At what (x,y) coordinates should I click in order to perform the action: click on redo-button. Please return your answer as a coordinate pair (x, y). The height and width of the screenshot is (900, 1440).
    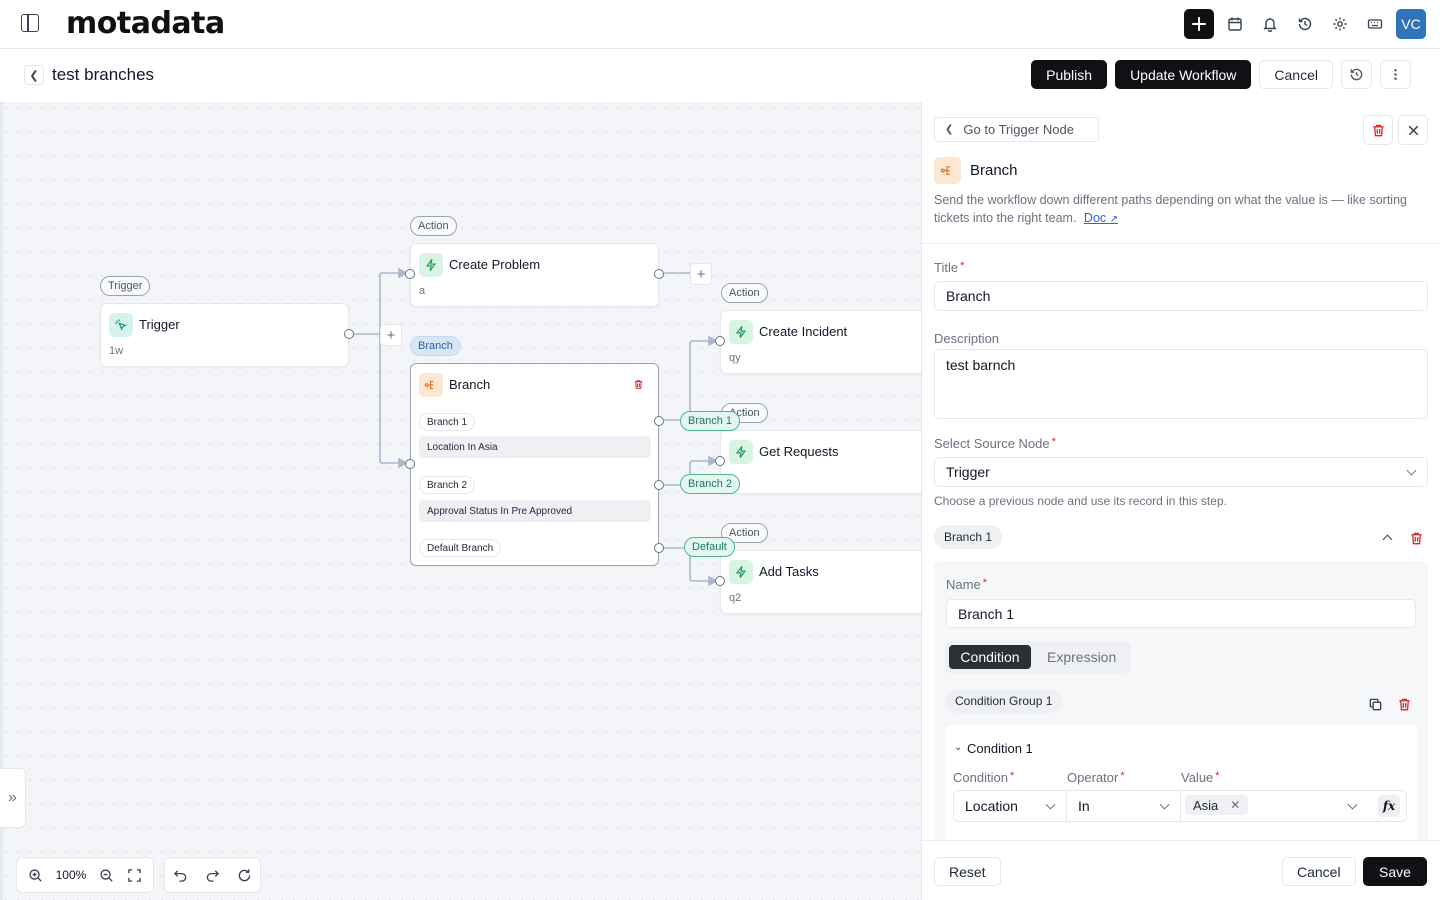
    Looking at the image, I should click on (212, 875).